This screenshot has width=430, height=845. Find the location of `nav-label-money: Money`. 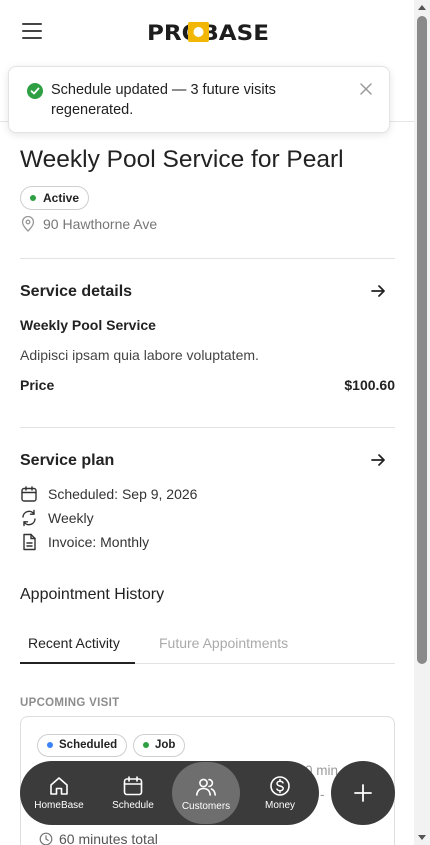

nav-label-money: Money is located at coordinates (279, 805).